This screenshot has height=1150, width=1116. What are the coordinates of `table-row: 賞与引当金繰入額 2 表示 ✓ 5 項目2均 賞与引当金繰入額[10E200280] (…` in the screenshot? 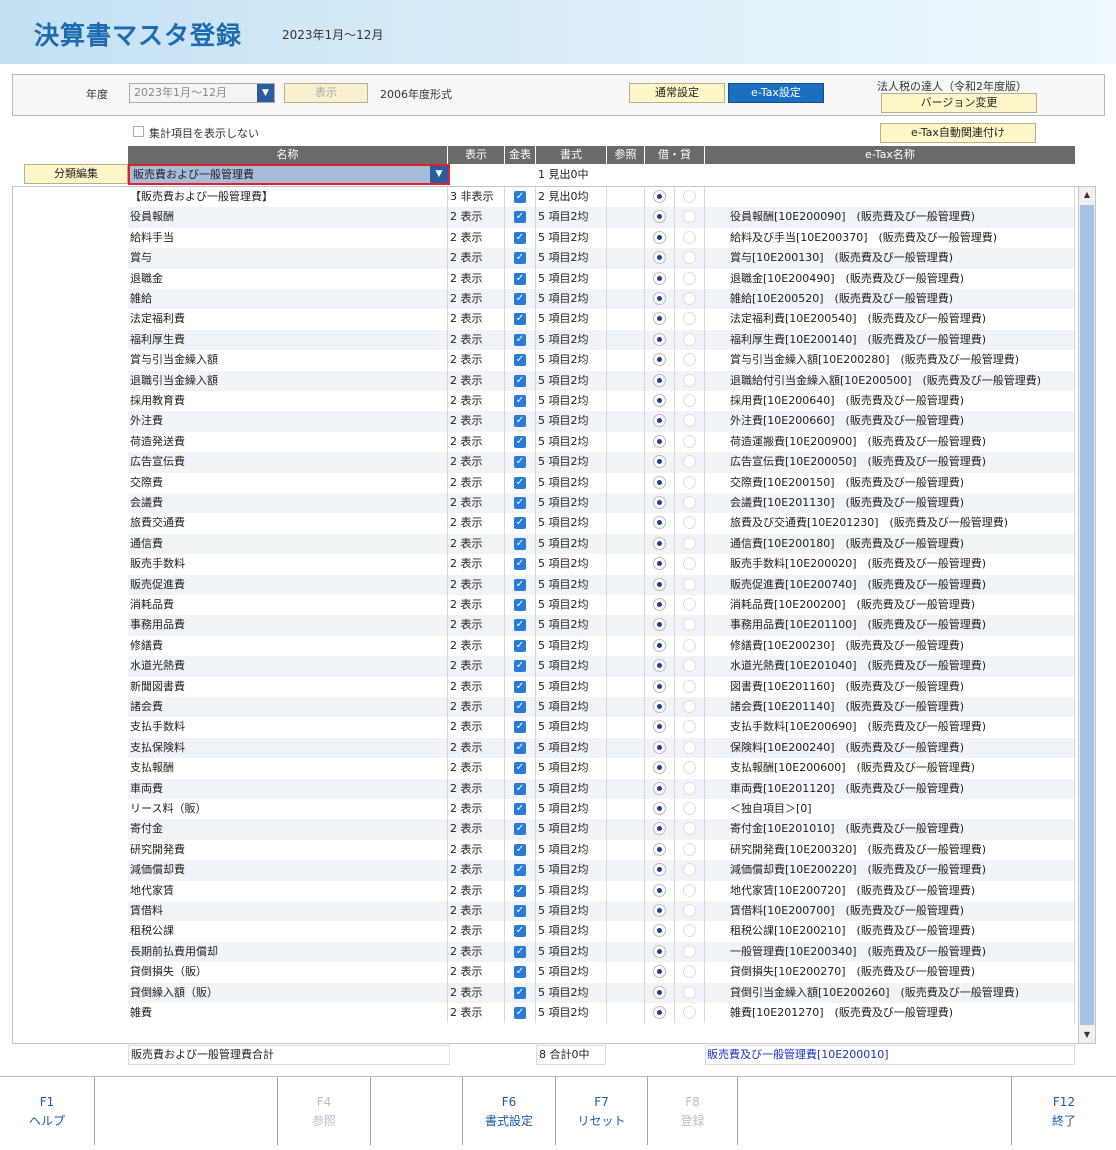 It's located at (601, 360).